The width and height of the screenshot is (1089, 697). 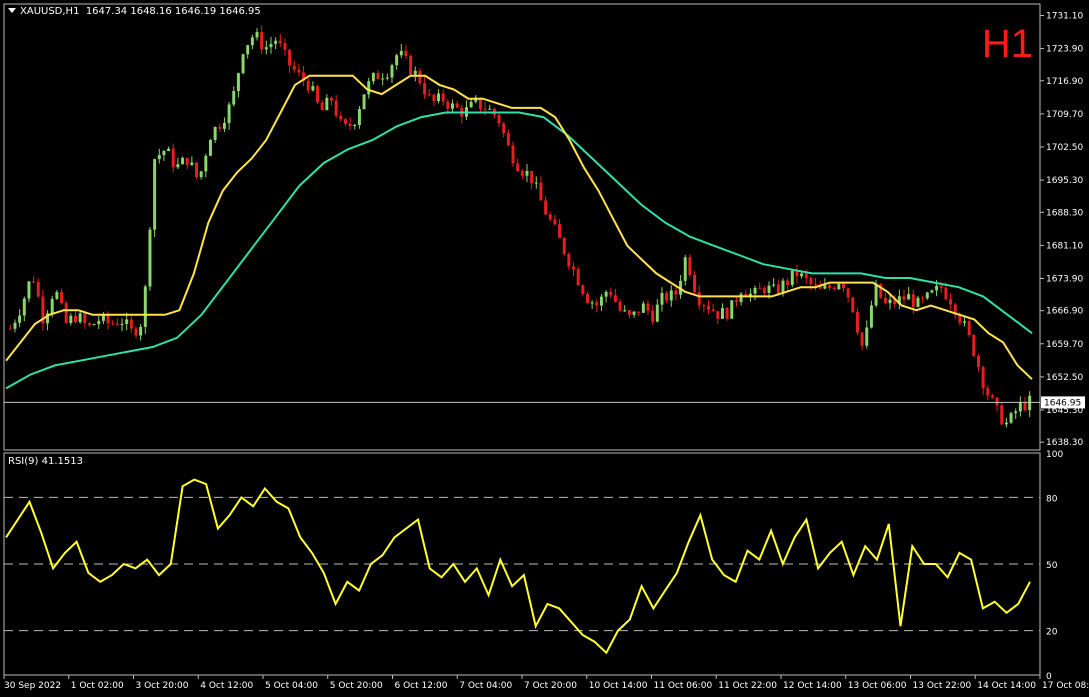 I want to click on time-tick-label: 6 Oct 12:00, so click(x=421, y=686).